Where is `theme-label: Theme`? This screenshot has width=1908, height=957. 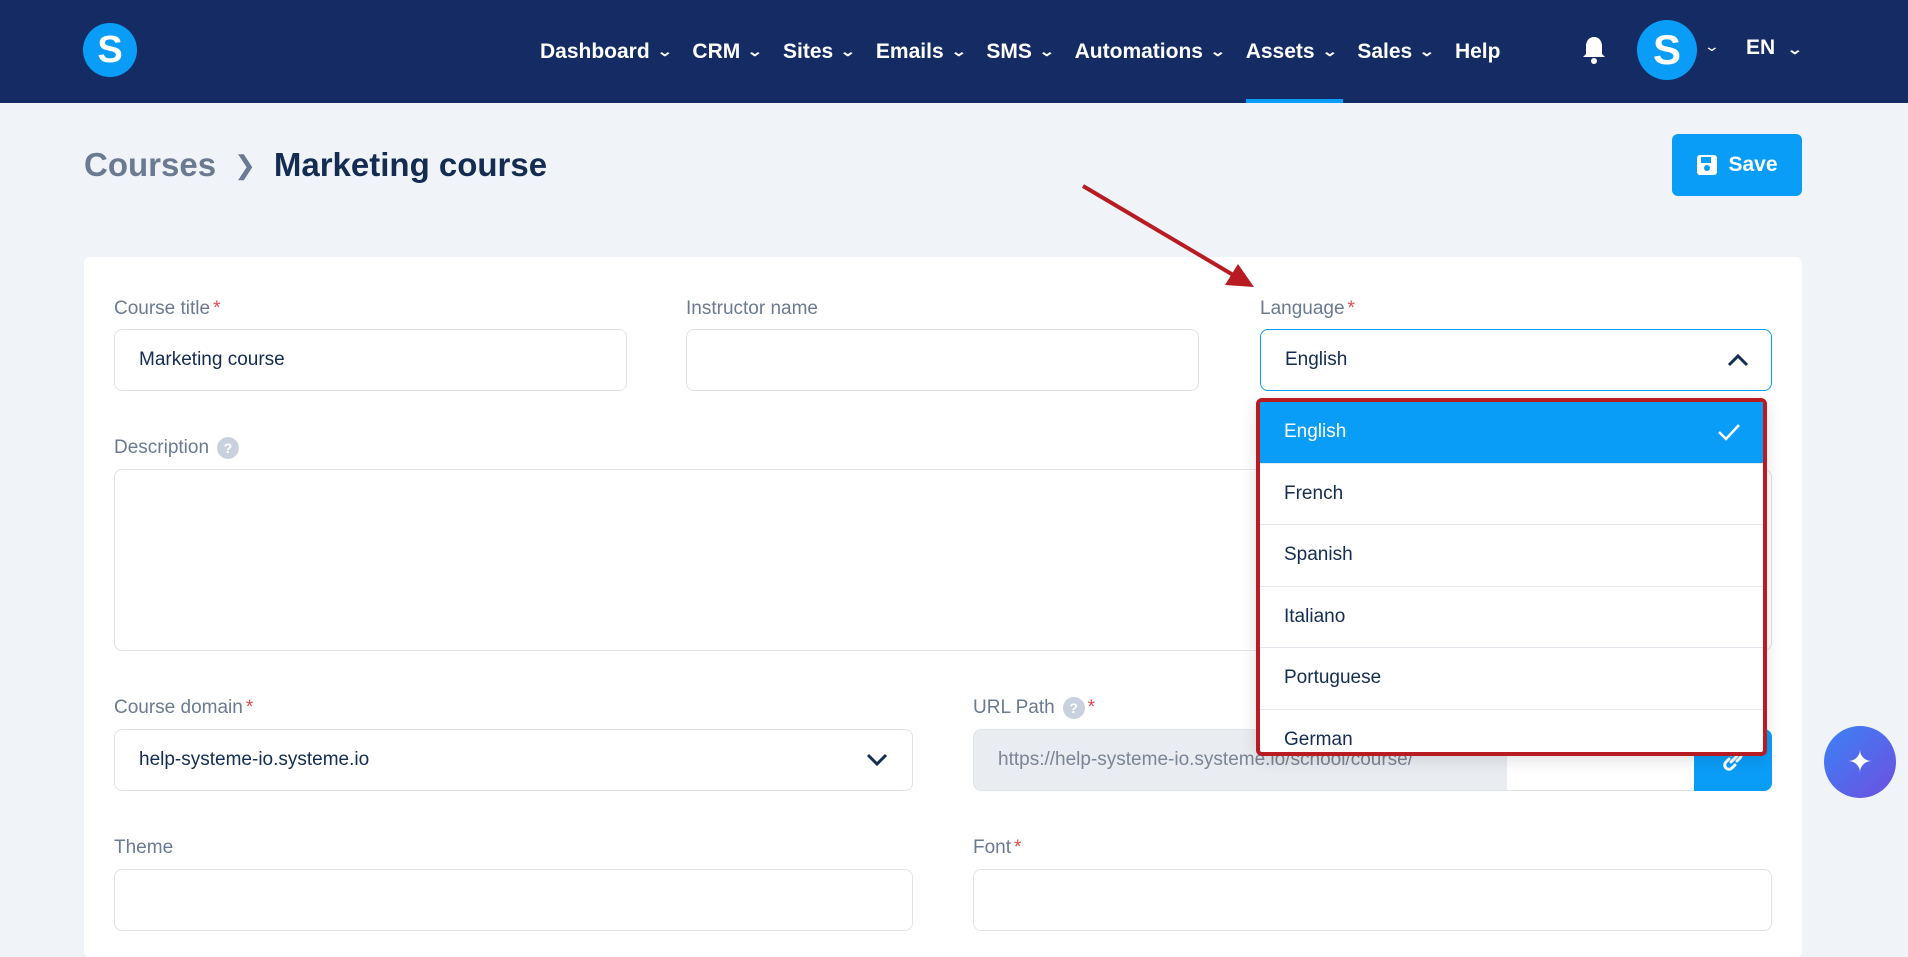
theme-label: Theme is located at coordinates (144, 847).